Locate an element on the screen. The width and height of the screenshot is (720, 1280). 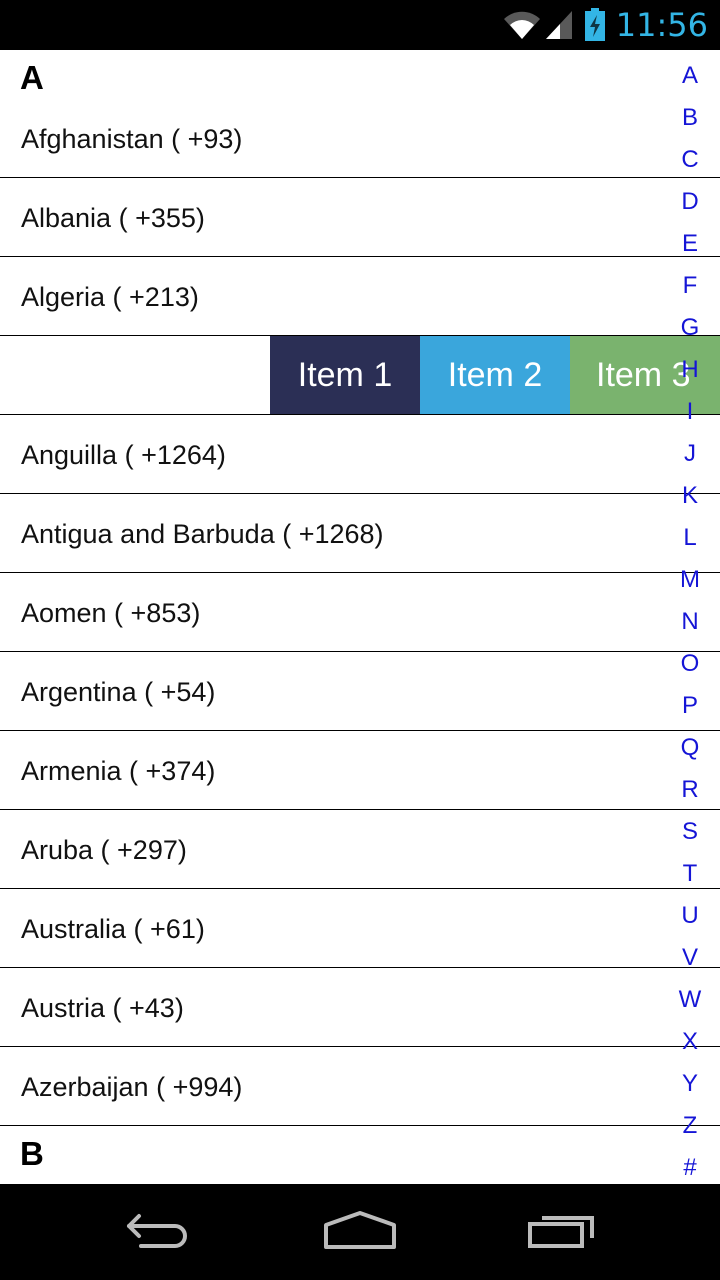
section-header-b: B is located at coordinates (32, 1153).